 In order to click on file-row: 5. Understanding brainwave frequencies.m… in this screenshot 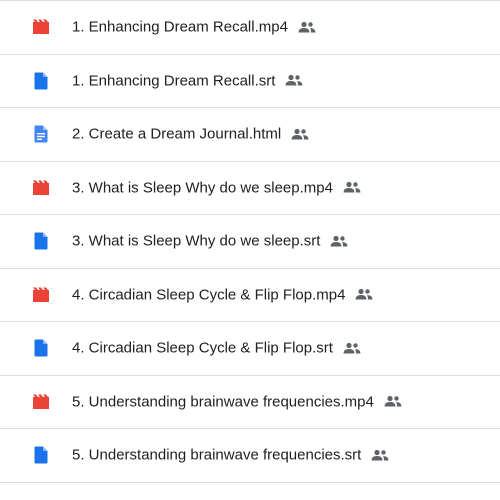, I will do `click(250, 402)`.